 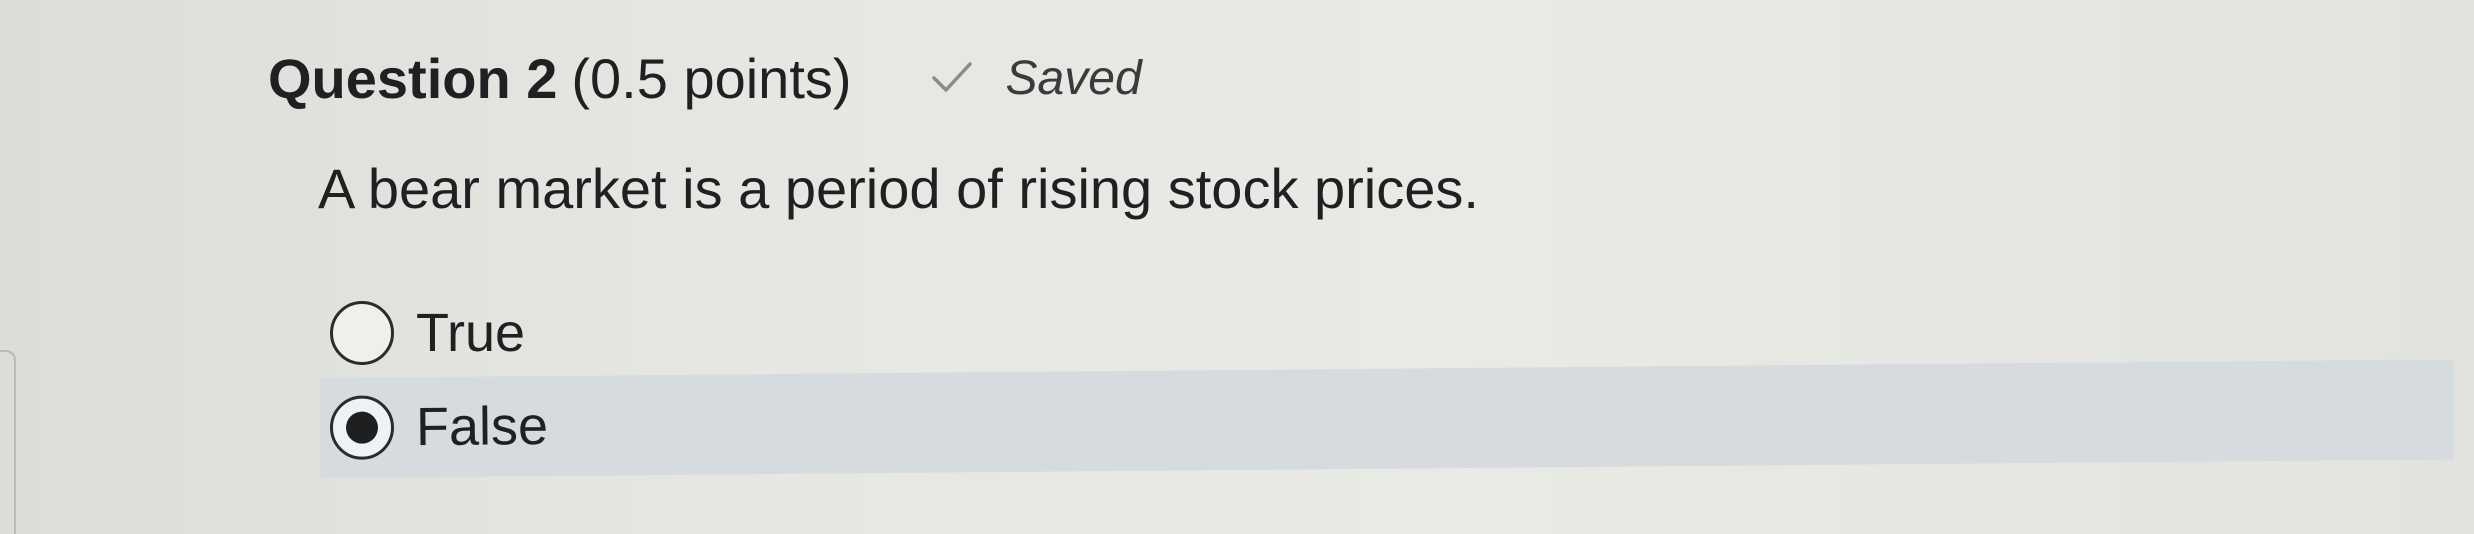 What do you see at coordinates (770, 333) in the screenshot?
I see `answer-option-true: True` at bounding box center [770, 333].